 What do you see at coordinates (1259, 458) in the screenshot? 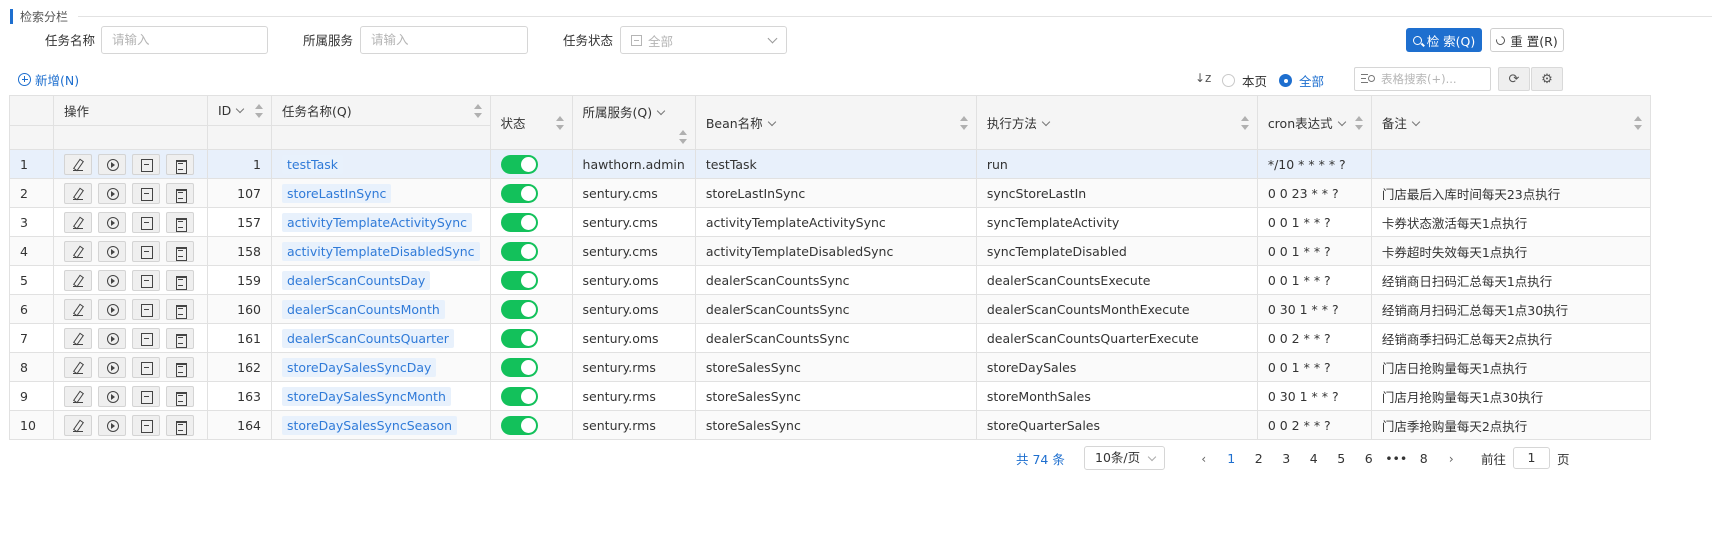
I see `page-number: 2` at bounding box center [1259, 458].